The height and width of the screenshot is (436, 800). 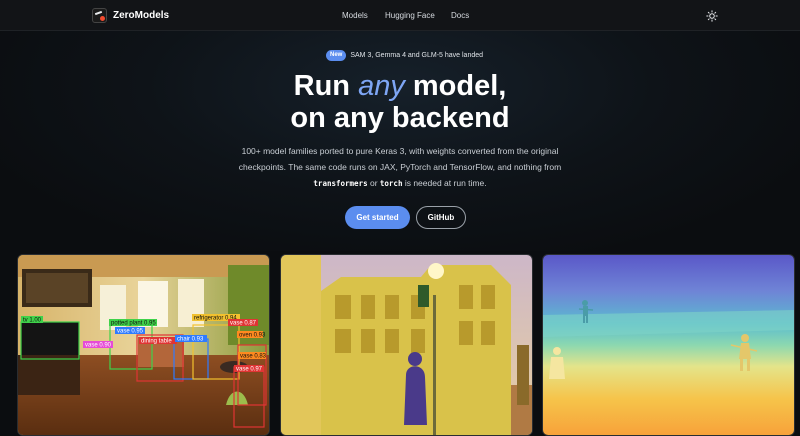 I want to click on headline-model: model,, so click(x=455, y=86).